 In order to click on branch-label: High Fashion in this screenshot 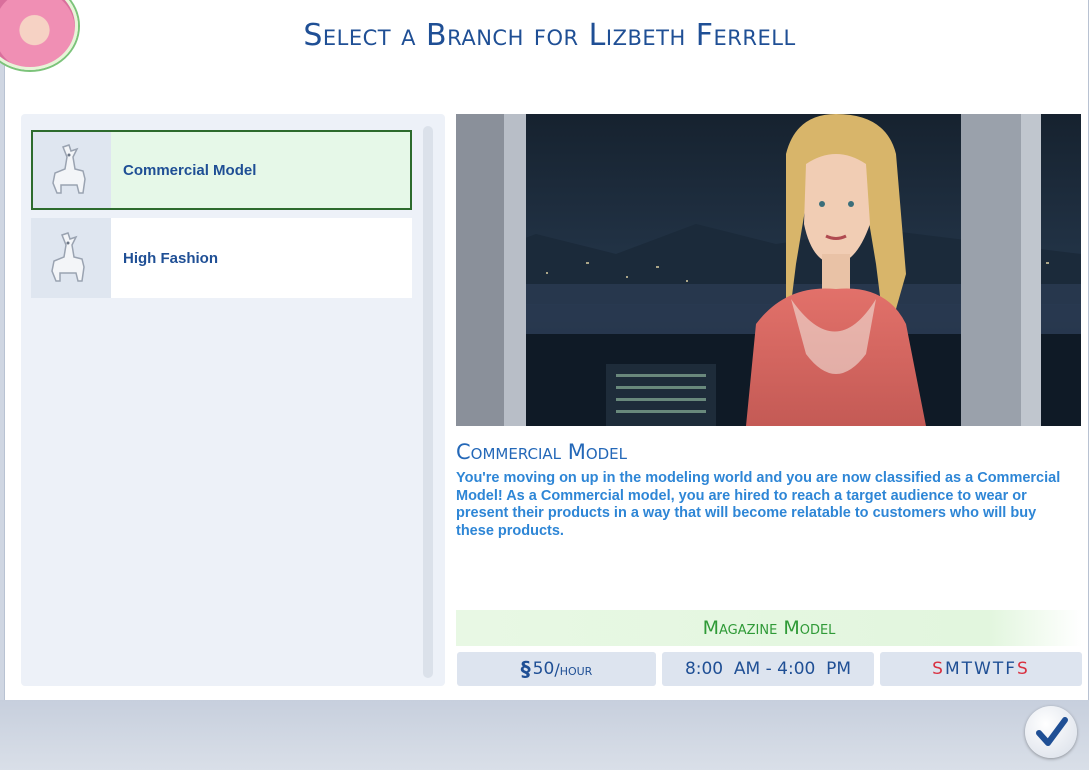, I will do `click(170, 258)`.